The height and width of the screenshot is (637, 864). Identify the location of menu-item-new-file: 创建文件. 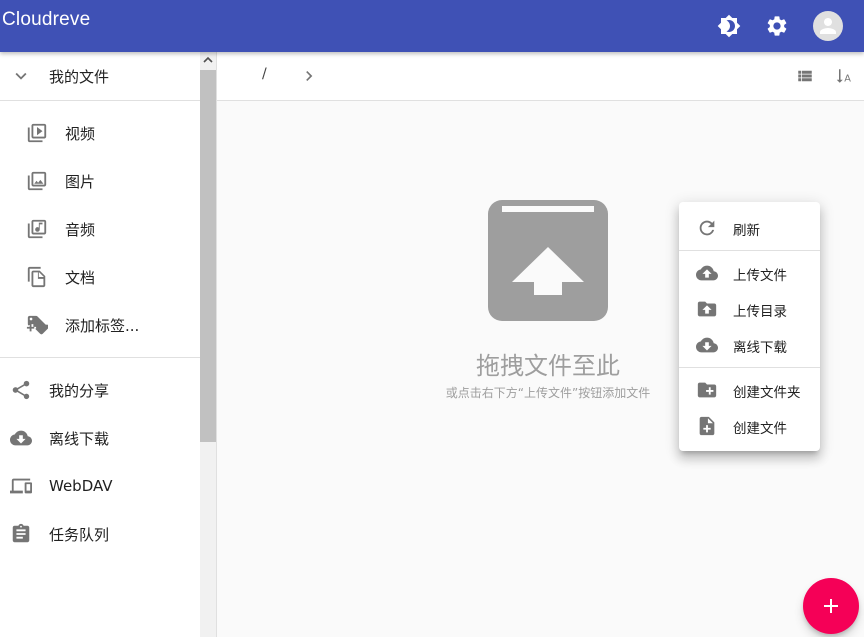
(749, 426).